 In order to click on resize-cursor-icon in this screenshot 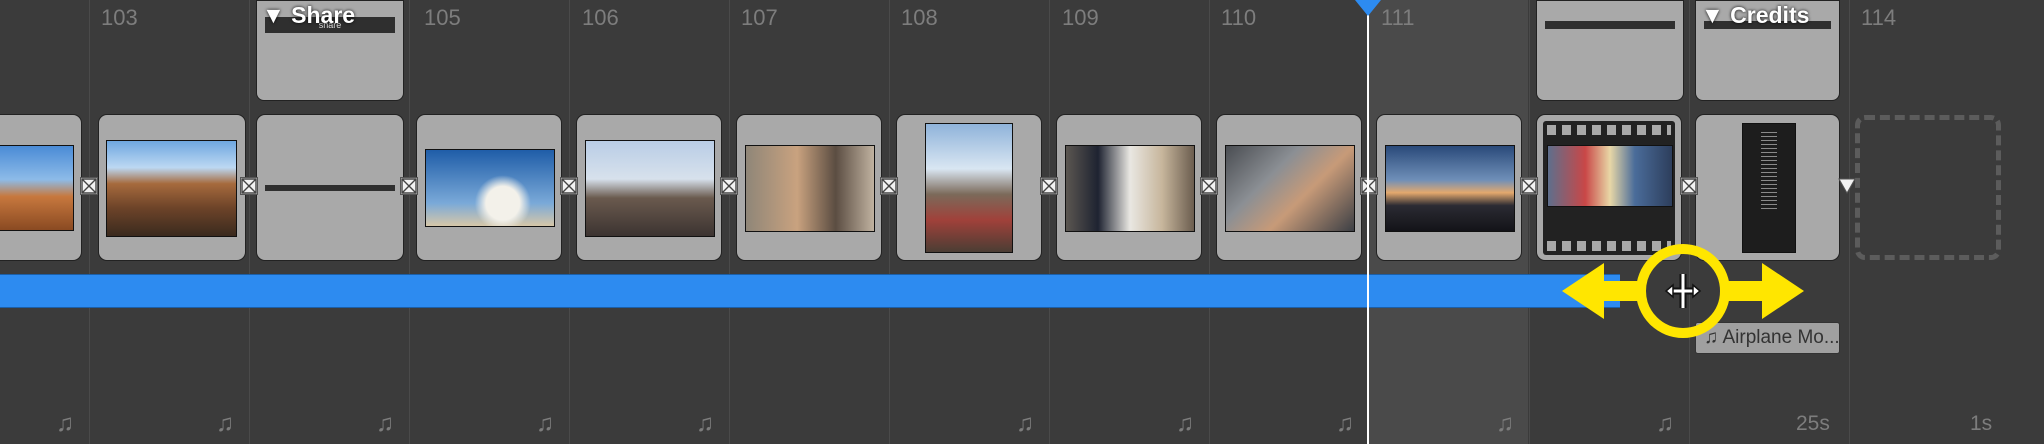, I will do `click(1683, 291)`.